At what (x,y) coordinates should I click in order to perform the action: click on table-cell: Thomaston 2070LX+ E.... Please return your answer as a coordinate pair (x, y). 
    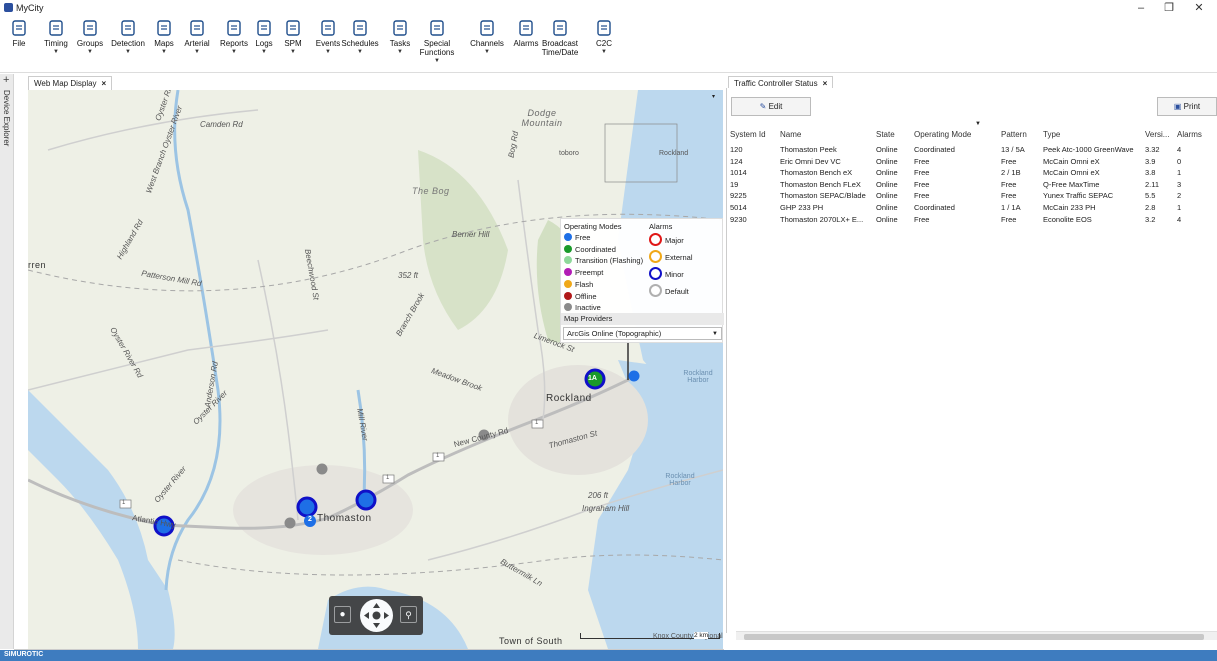
    Looking at the image, I should click on (822, 219).